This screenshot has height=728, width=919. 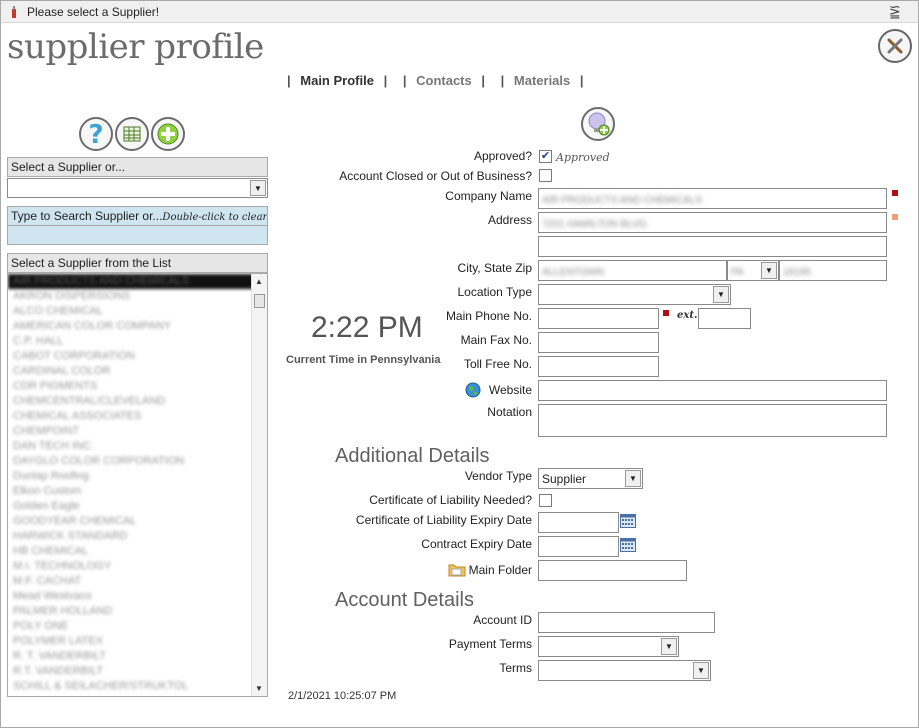 I want to click on main-folder-field, so click(x=612, y=570).